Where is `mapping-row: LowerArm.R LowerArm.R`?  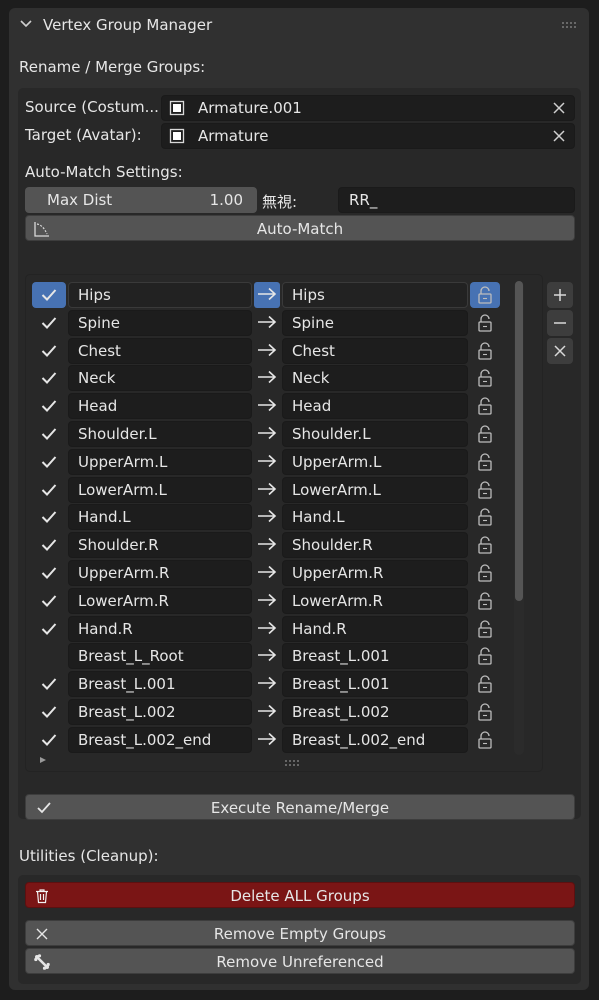 mapping-row: LowerArm.R LowerArm.R is located at coordinates (285, 601).